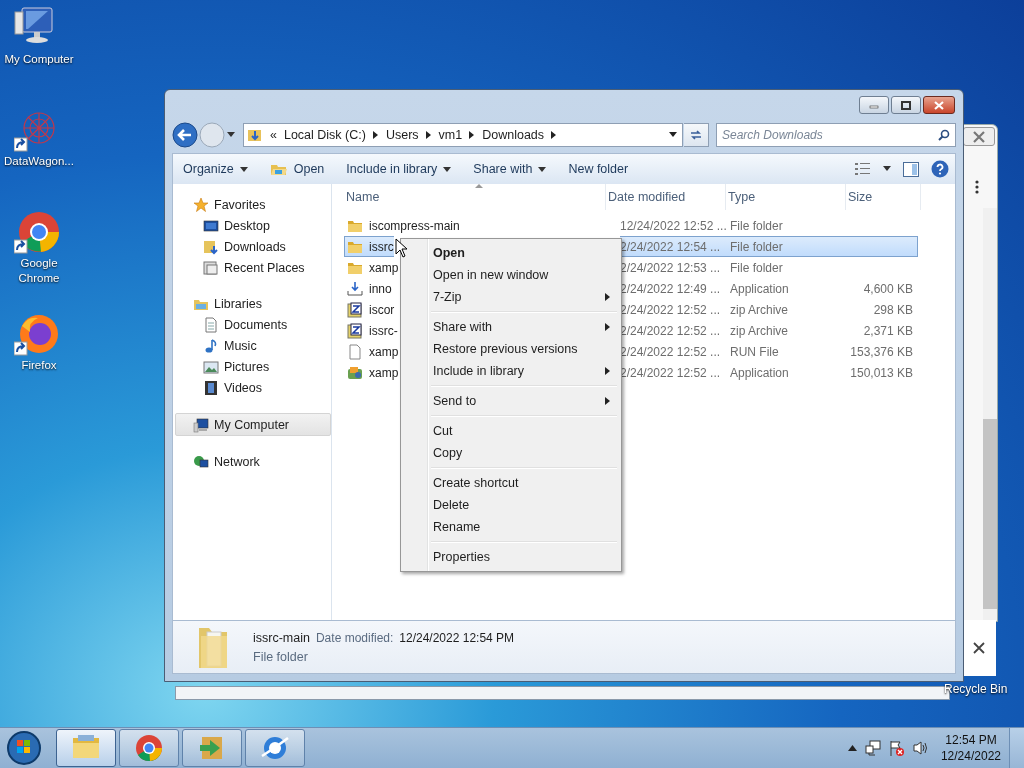 Image resolution: width=1024 pixels, height=768 pixels. I want to click on desktop-icon: My Computer, so click(39, 36).